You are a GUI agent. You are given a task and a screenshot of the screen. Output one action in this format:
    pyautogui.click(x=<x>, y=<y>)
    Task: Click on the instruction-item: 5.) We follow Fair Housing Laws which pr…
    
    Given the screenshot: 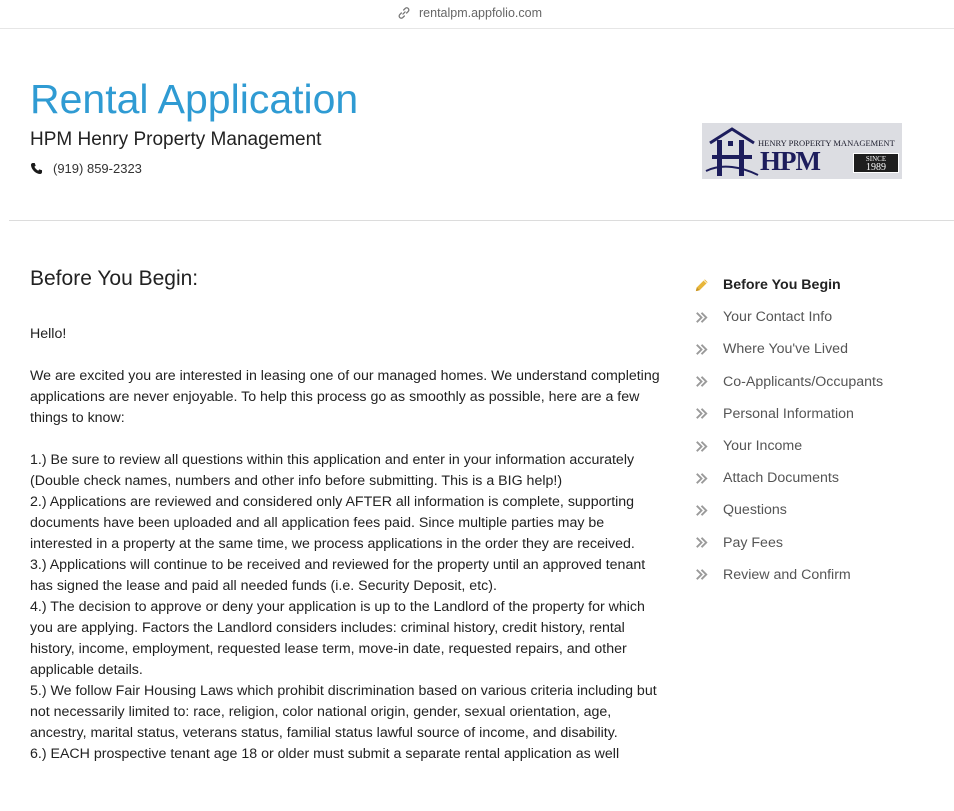 What is the action you would take?
    pyautogui.click(x=343, y=712)
    